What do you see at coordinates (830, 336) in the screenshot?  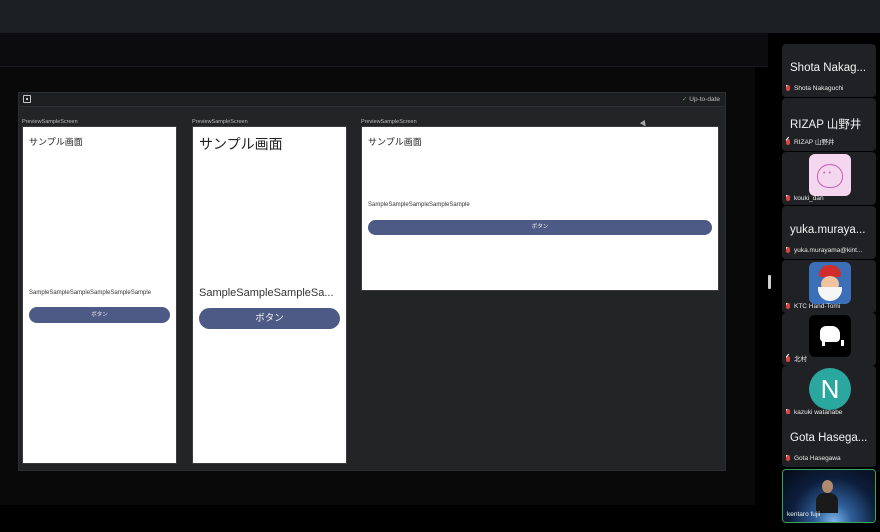 I see `pixel-dog-avatar` at bounding box center [830, 336].